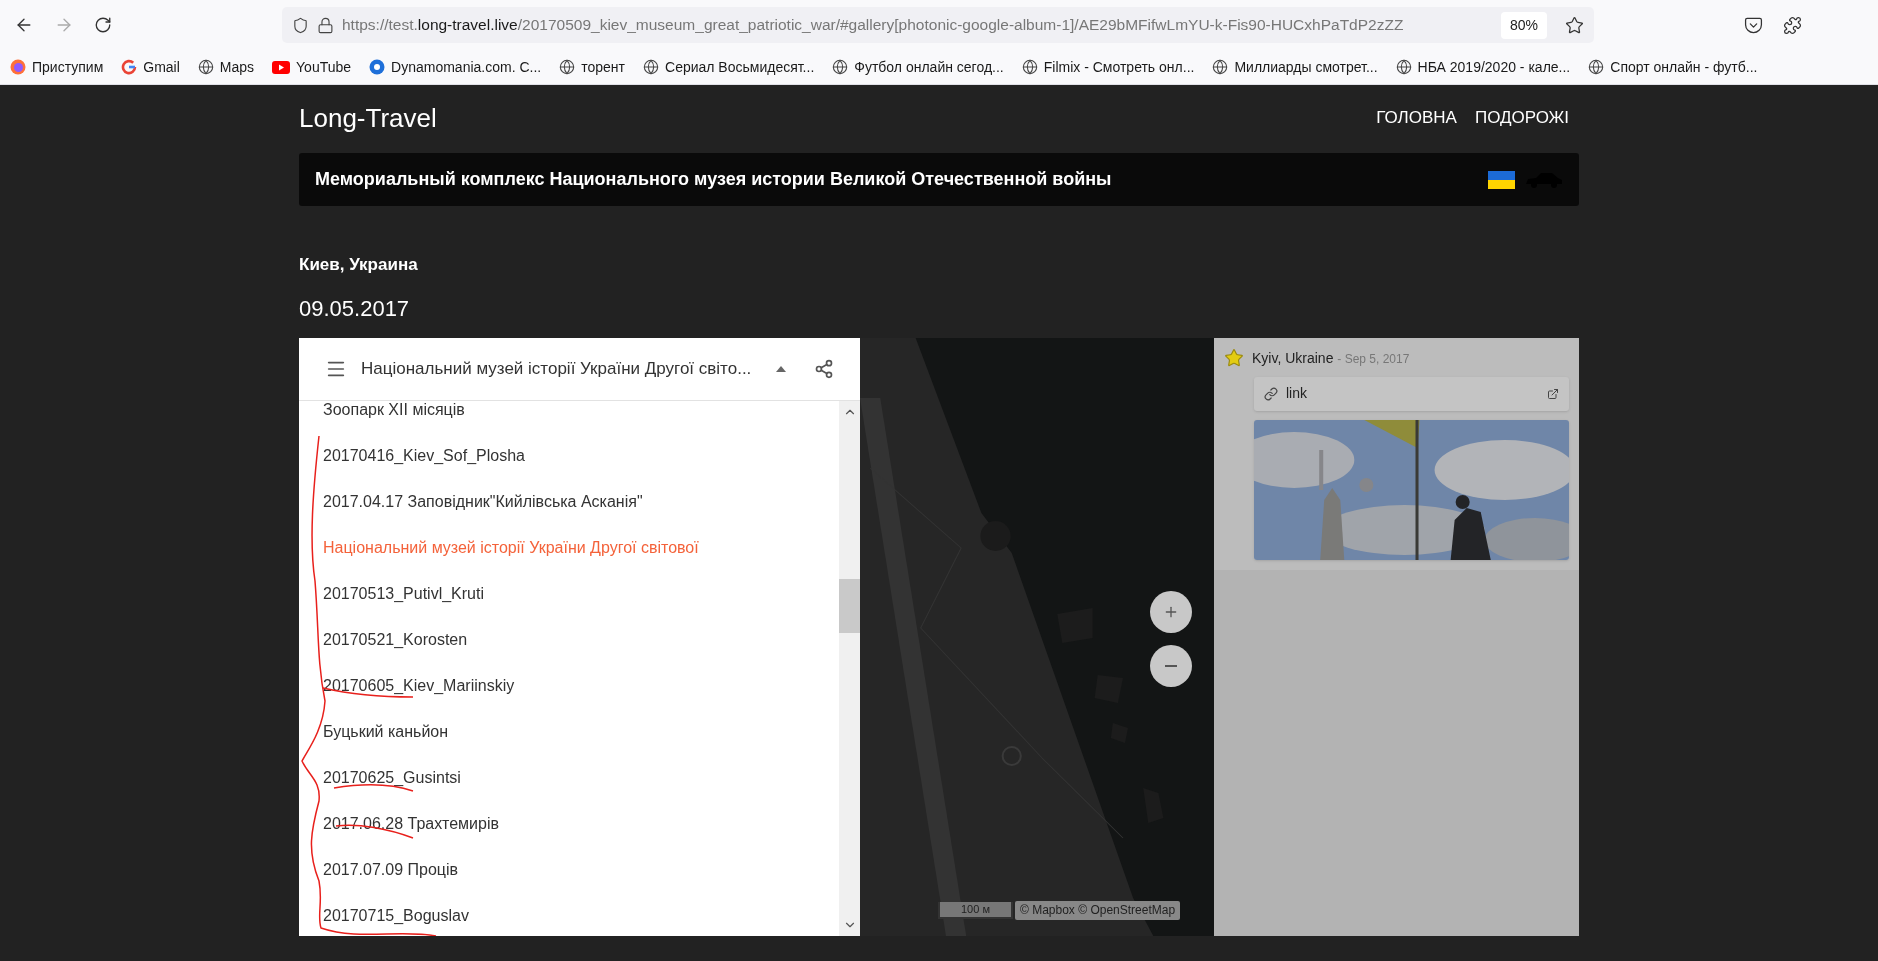 The image size is (1878, 961). I want to click on bookmark-item: Приступим, so click(57, 67).